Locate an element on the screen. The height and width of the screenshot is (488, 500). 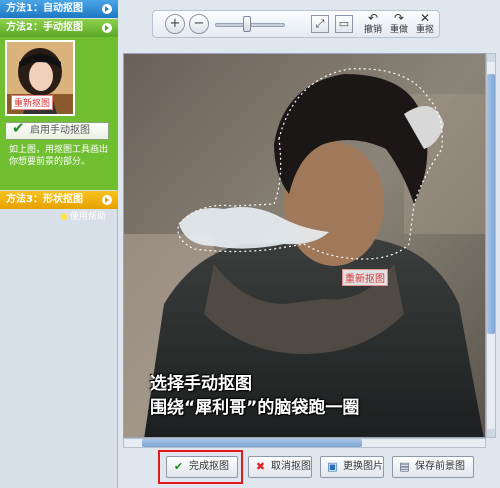
instruction-caption: 选择手动抠图 围绕“犀利哥”的脑袋跑一圈 is located at coordinates (254, 396).